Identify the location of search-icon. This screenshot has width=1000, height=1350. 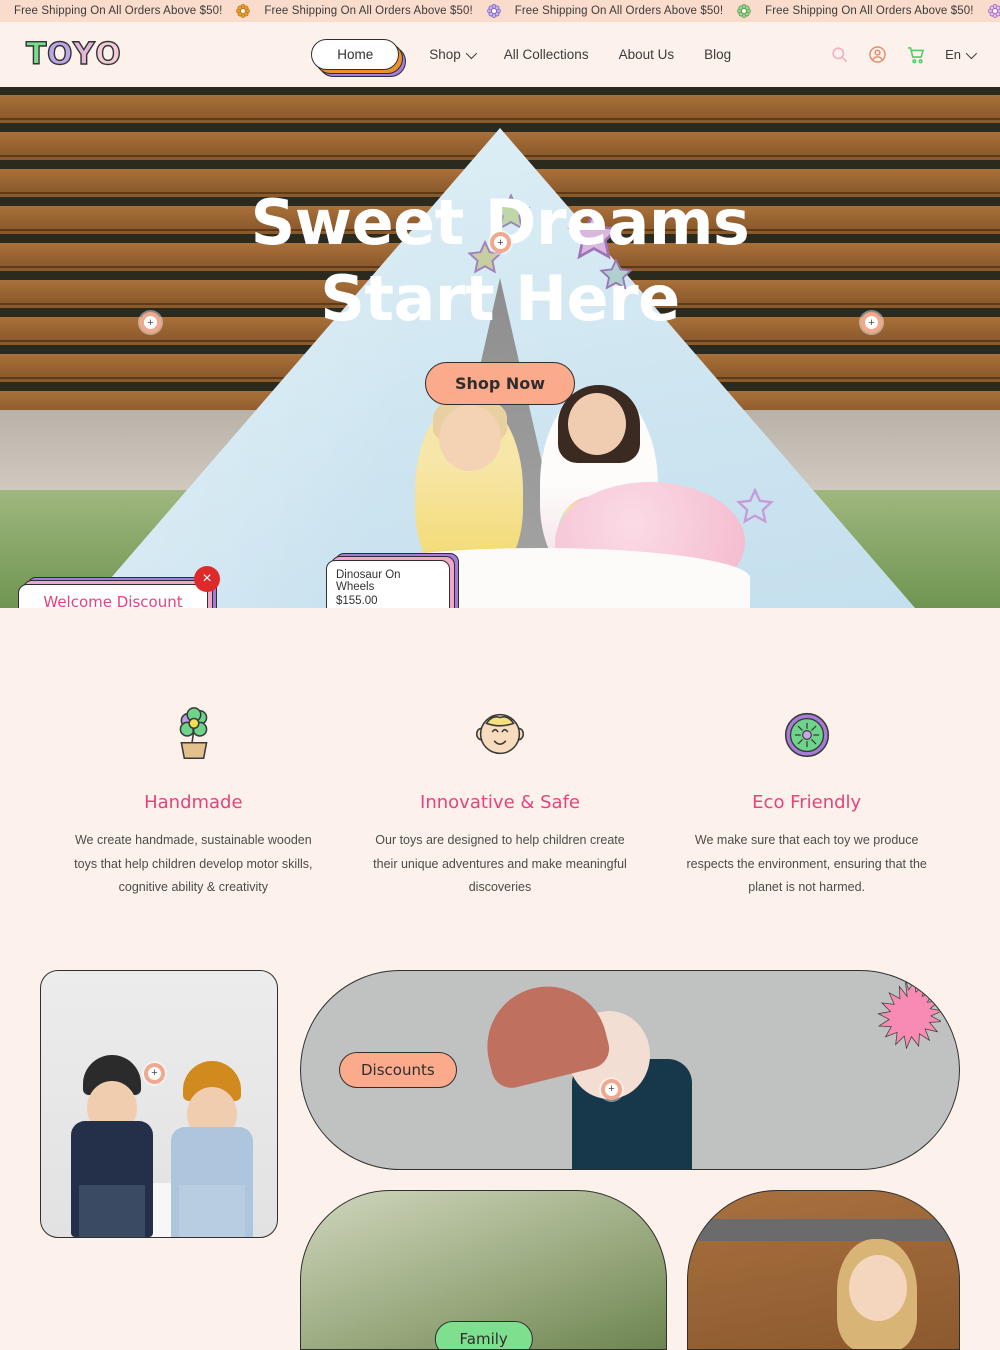
(839, 54).